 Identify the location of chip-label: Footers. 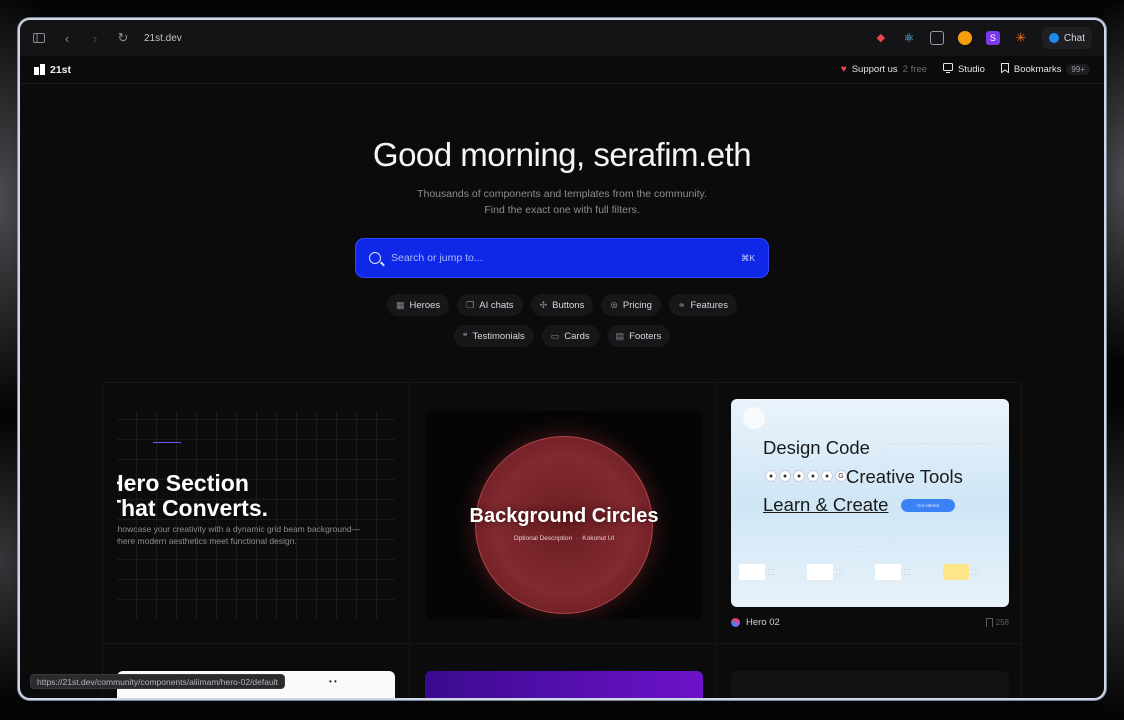
(645, 336).